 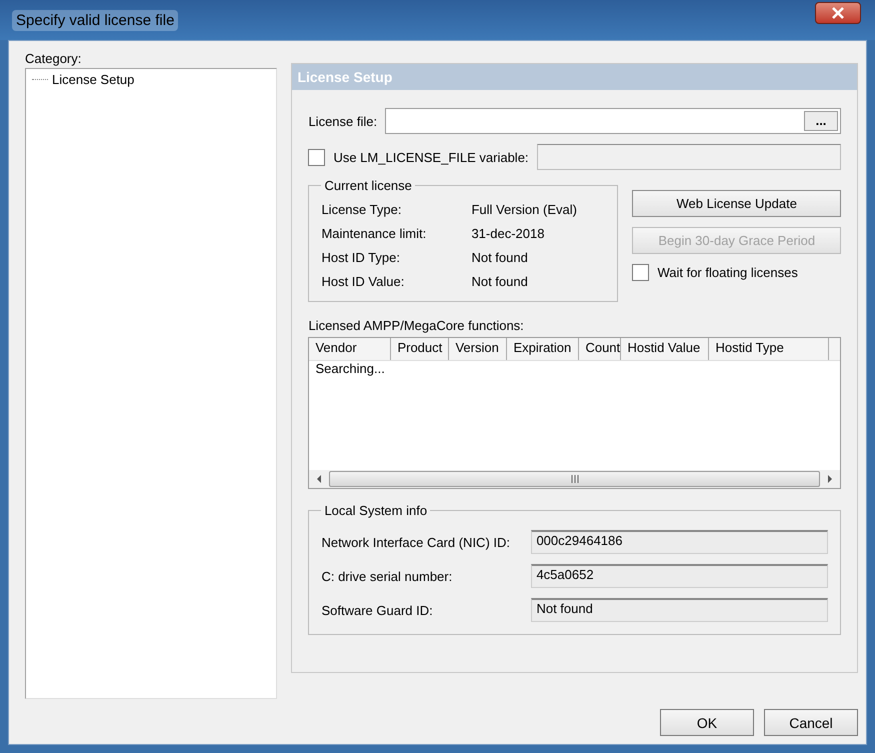 What do you see at coordinates (368, 185) in the screenshot?
I see `group-title: Current license` at bounding box center [368, 185].